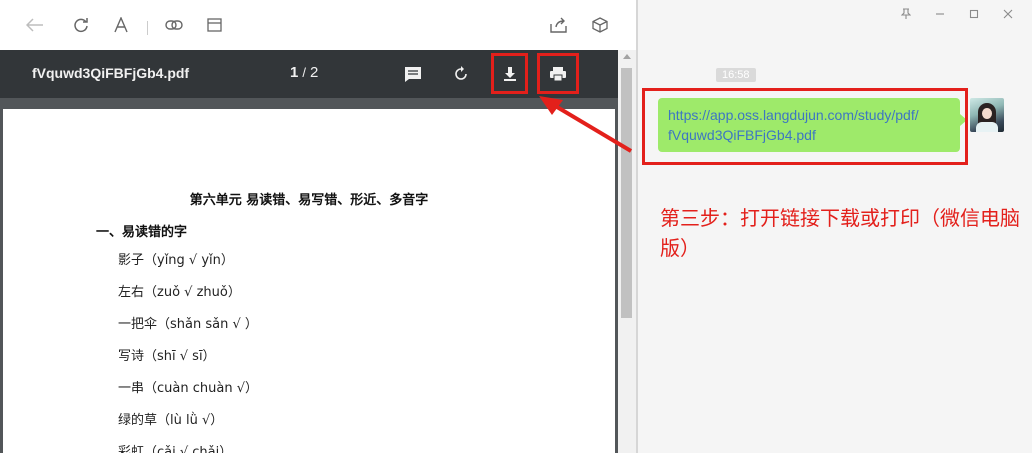 This screenshot has width=1032, height=453. Describe the element at coordinates (586, 124) in the screenshot. I see `annotation-arrow` at that location.